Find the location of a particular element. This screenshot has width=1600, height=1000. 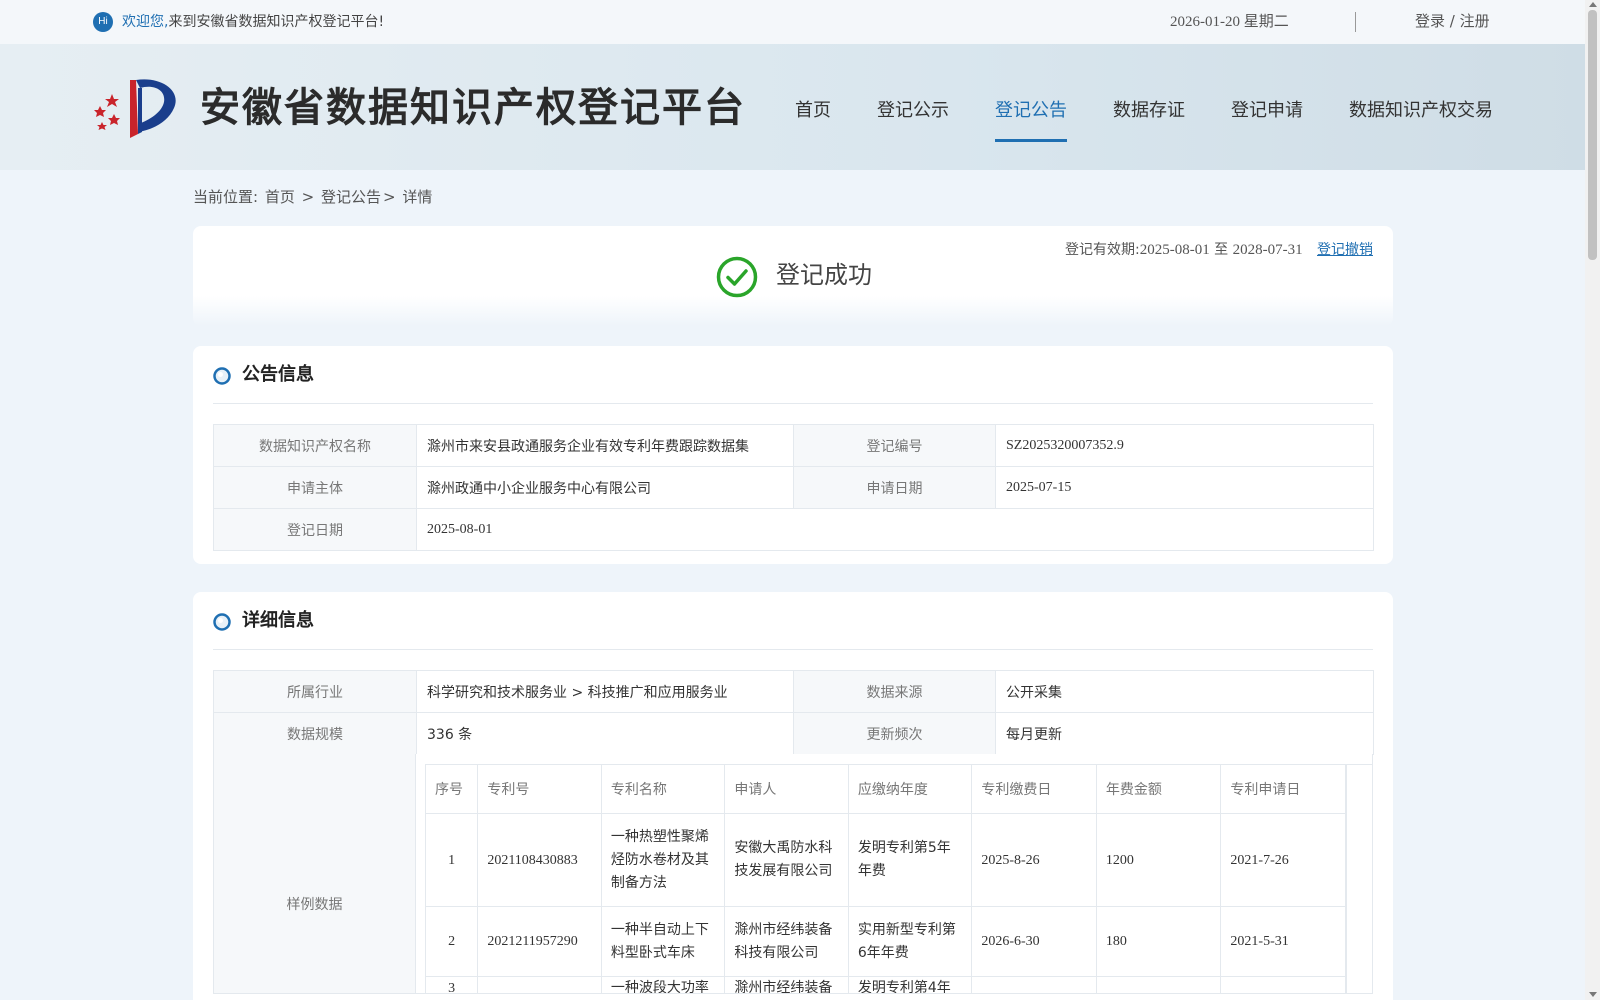

applicant-label: 申请主体 is located at coordinates (315, 487).